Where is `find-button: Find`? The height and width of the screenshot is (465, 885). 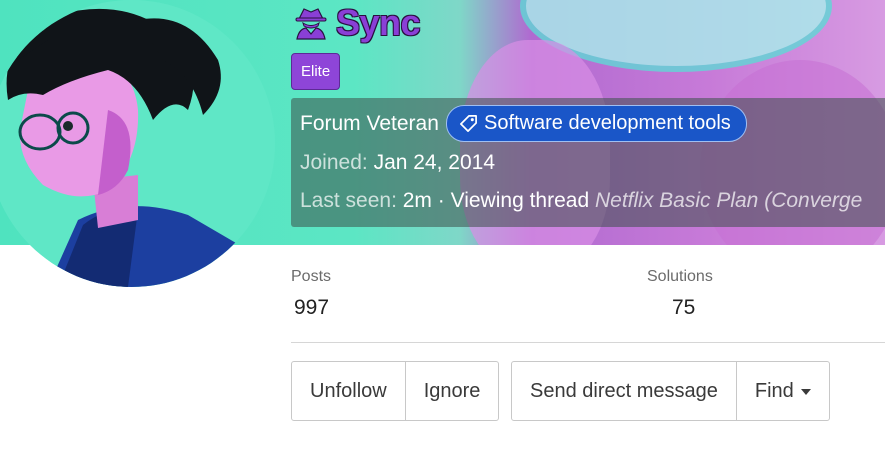
find-button: Find is located at coordinates (782, 391).